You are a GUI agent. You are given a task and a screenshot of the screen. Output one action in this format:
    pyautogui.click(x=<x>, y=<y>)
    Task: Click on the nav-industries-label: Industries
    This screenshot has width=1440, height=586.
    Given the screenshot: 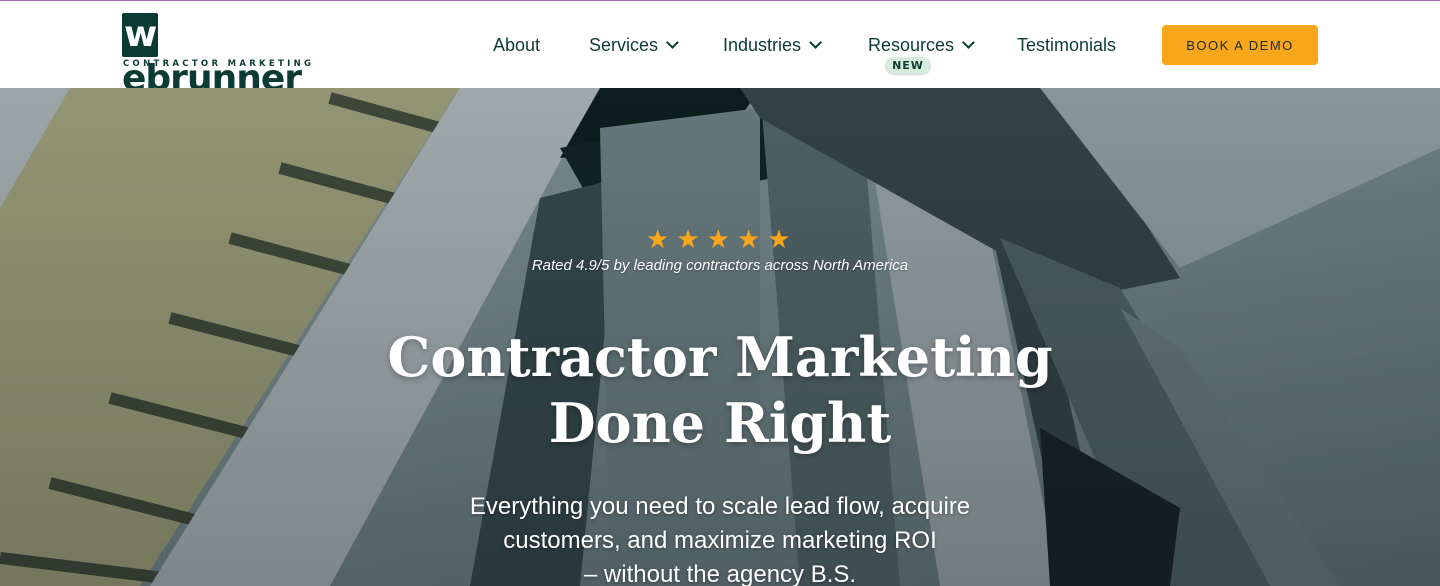 What is the action you would take?
    pyautogui.click(x=762, y=44)
    